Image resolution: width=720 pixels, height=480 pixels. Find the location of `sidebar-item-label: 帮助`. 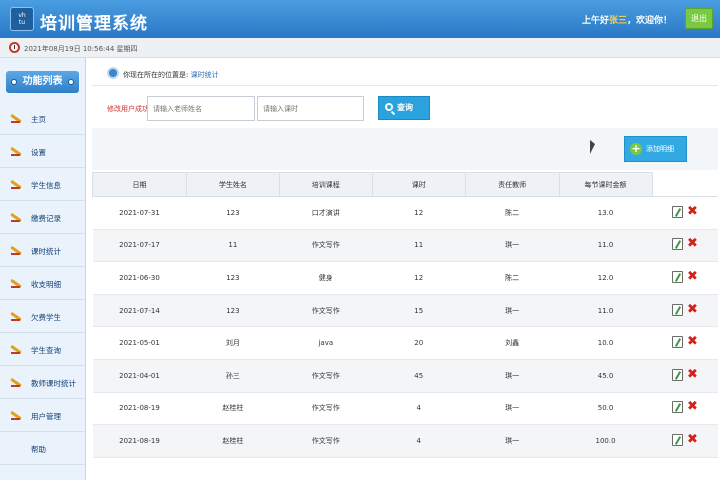

sidebar-item-label: 帮助 is located at coordinates (38, 449).